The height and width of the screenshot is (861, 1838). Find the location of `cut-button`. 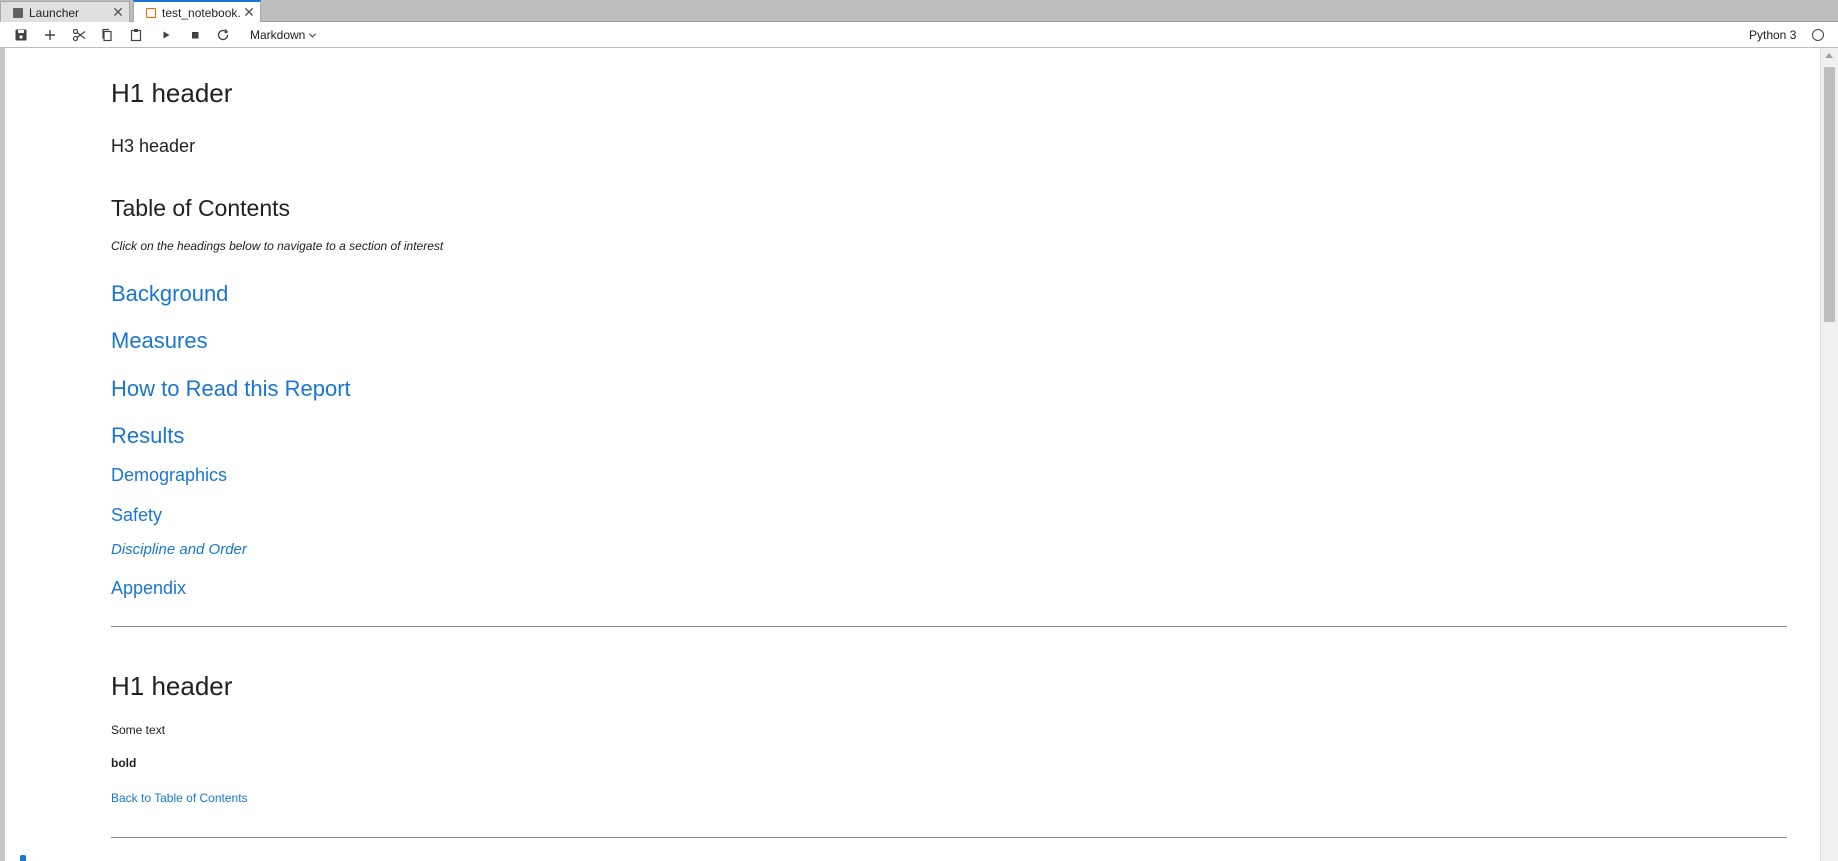

cut-button is located at coordinates (79, 35).